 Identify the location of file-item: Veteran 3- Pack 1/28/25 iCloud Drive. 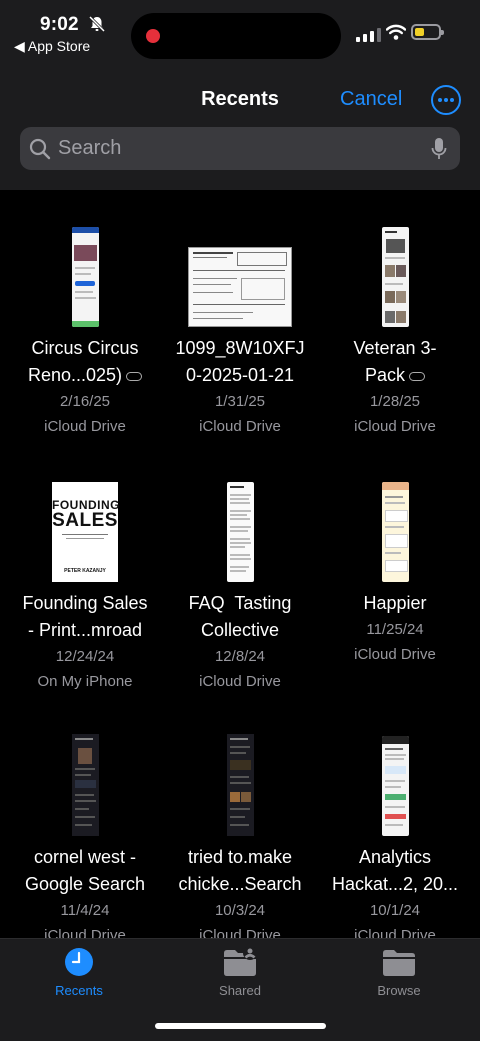
(395, 327).